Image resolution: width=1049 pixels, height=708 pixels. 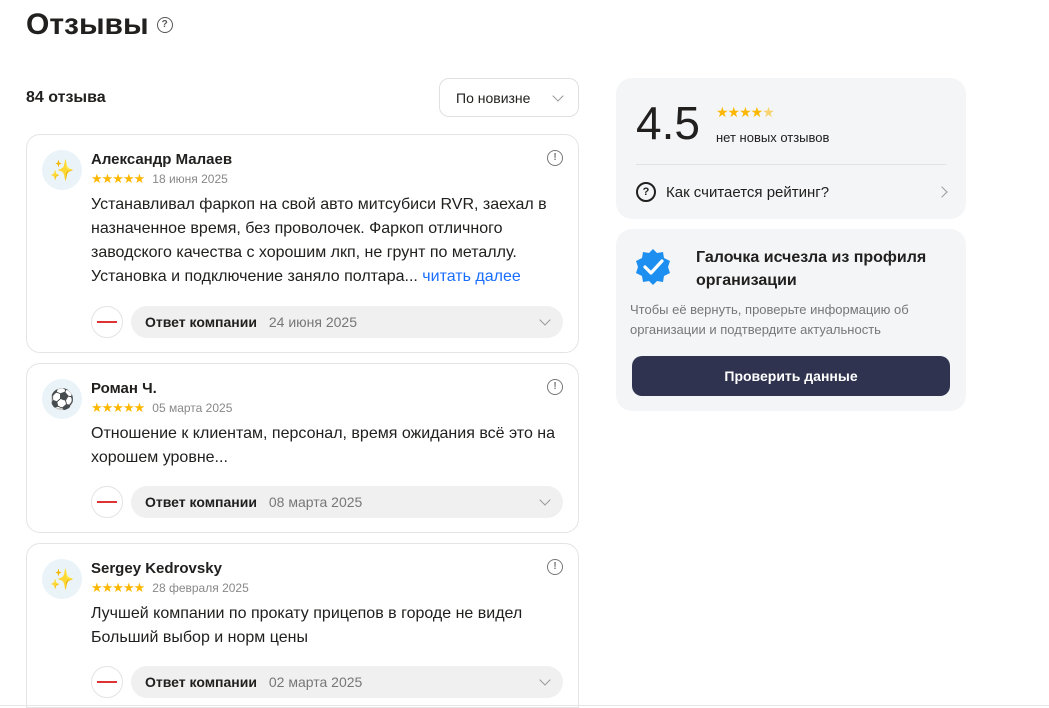 I want to click on soccer-ball-icon: ⚽, so click(x=62, y=399).